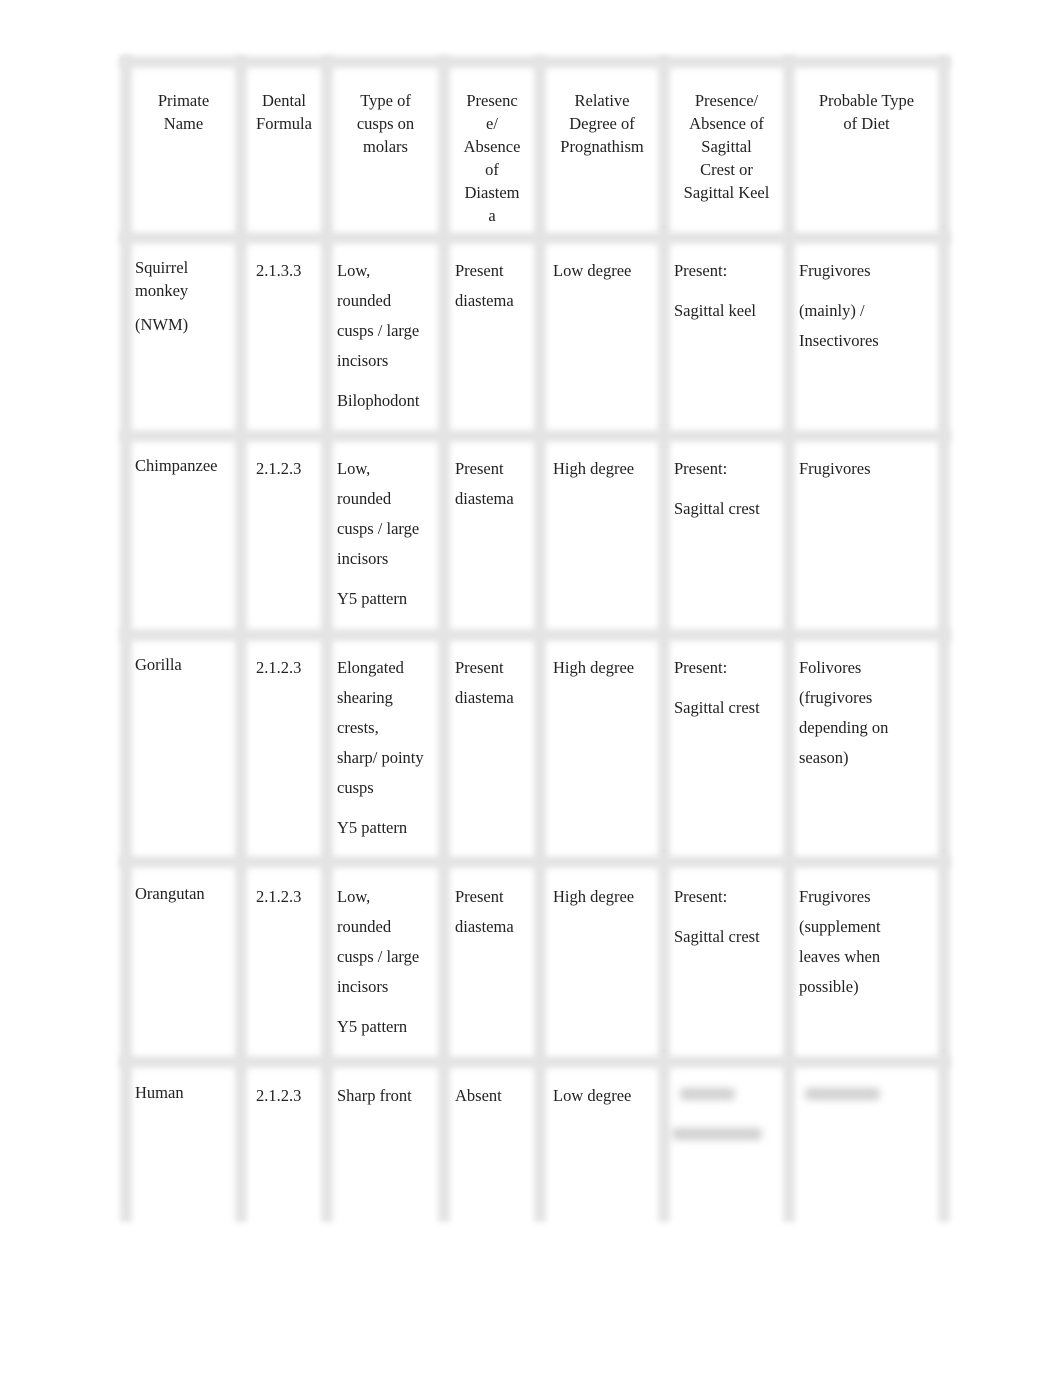 This screenshot has width=1062, height=1377. I want to click on cell-paragraph: 2.1.2.3, so click(278, 1096).